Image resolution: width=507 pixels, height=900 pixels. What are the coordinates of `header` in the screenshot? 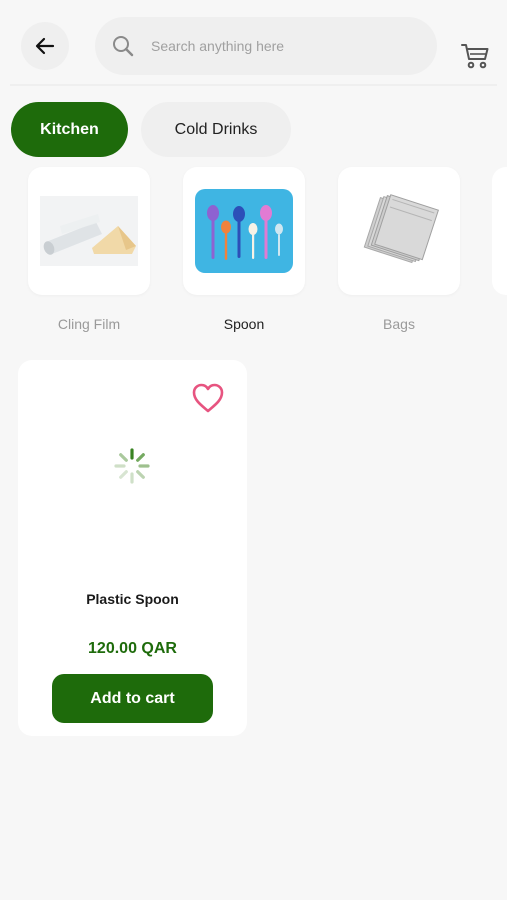 It's located at (253, 44).